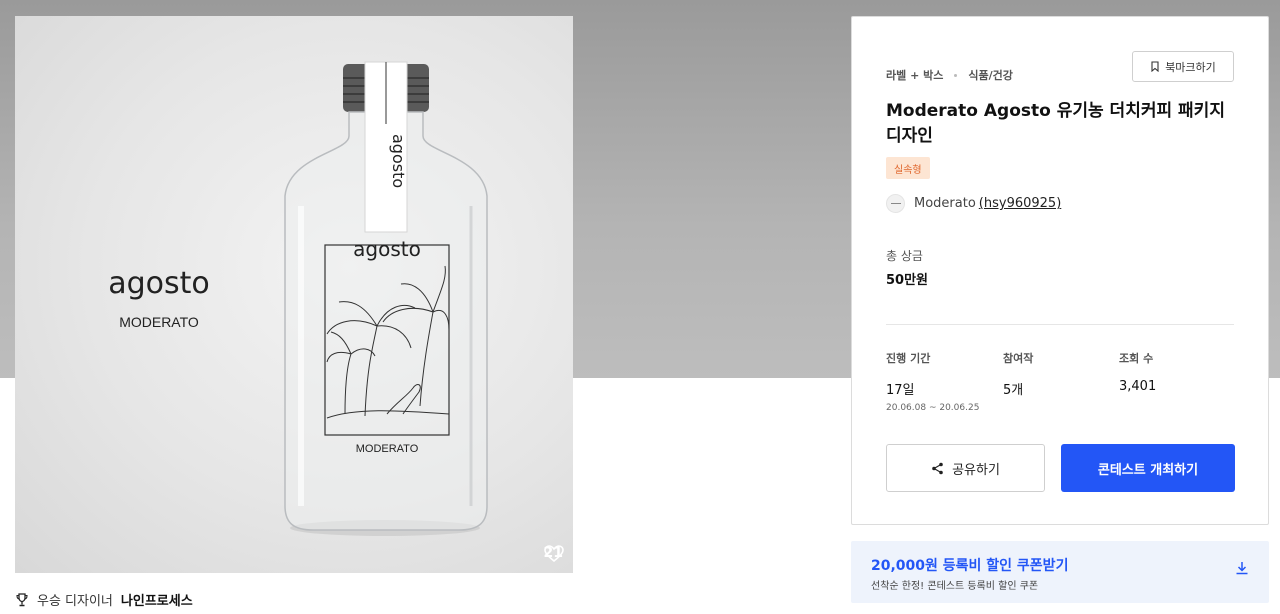  I want to click on like-button: 21, so click(553, 554).